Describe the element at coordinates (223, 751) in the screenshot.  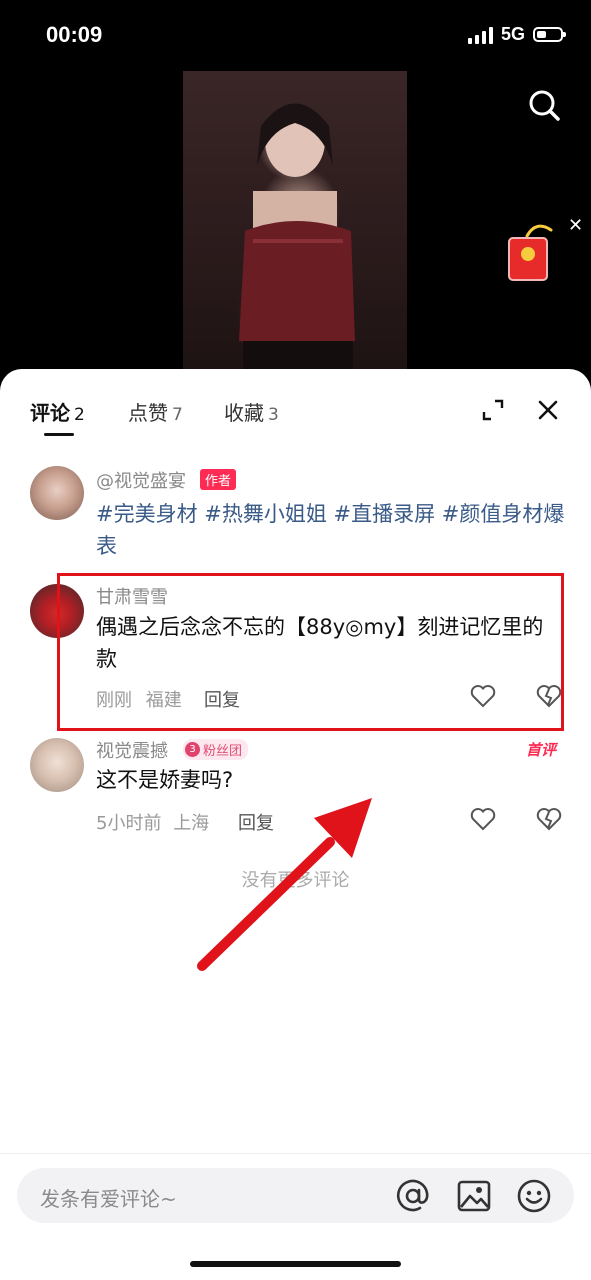
I see `fan-badge-text: 粉丝团` at that location.